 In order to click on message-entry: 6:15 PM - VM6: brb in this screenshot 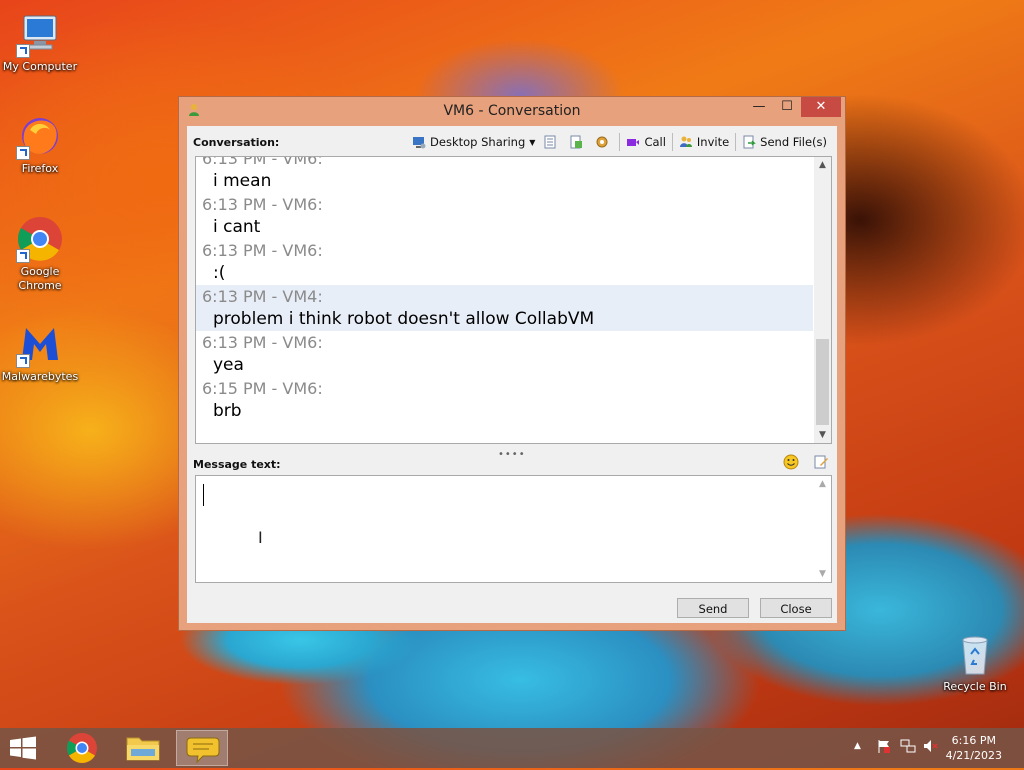, I will do `click(504, 400)`.